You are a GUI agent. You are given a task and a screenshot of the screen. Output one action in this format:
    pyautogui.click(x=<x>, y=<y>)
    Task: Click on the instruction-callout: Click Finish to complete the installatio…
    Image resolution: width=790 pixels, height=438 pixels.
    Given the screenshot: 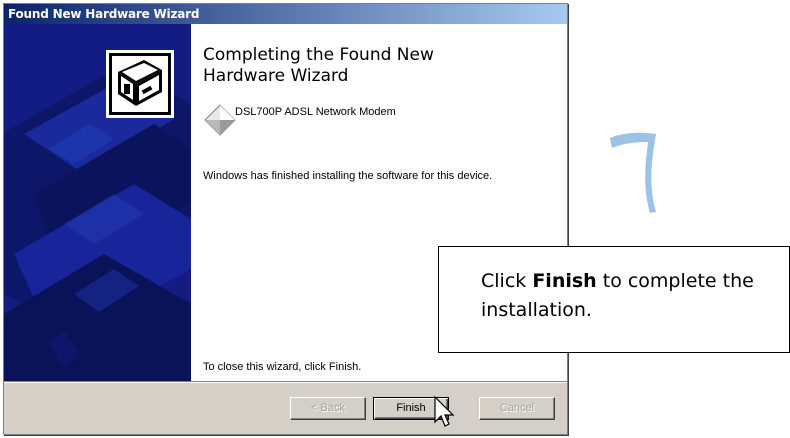 What is the action you would take?
    pyautogui.click(x=614, y=299)
    